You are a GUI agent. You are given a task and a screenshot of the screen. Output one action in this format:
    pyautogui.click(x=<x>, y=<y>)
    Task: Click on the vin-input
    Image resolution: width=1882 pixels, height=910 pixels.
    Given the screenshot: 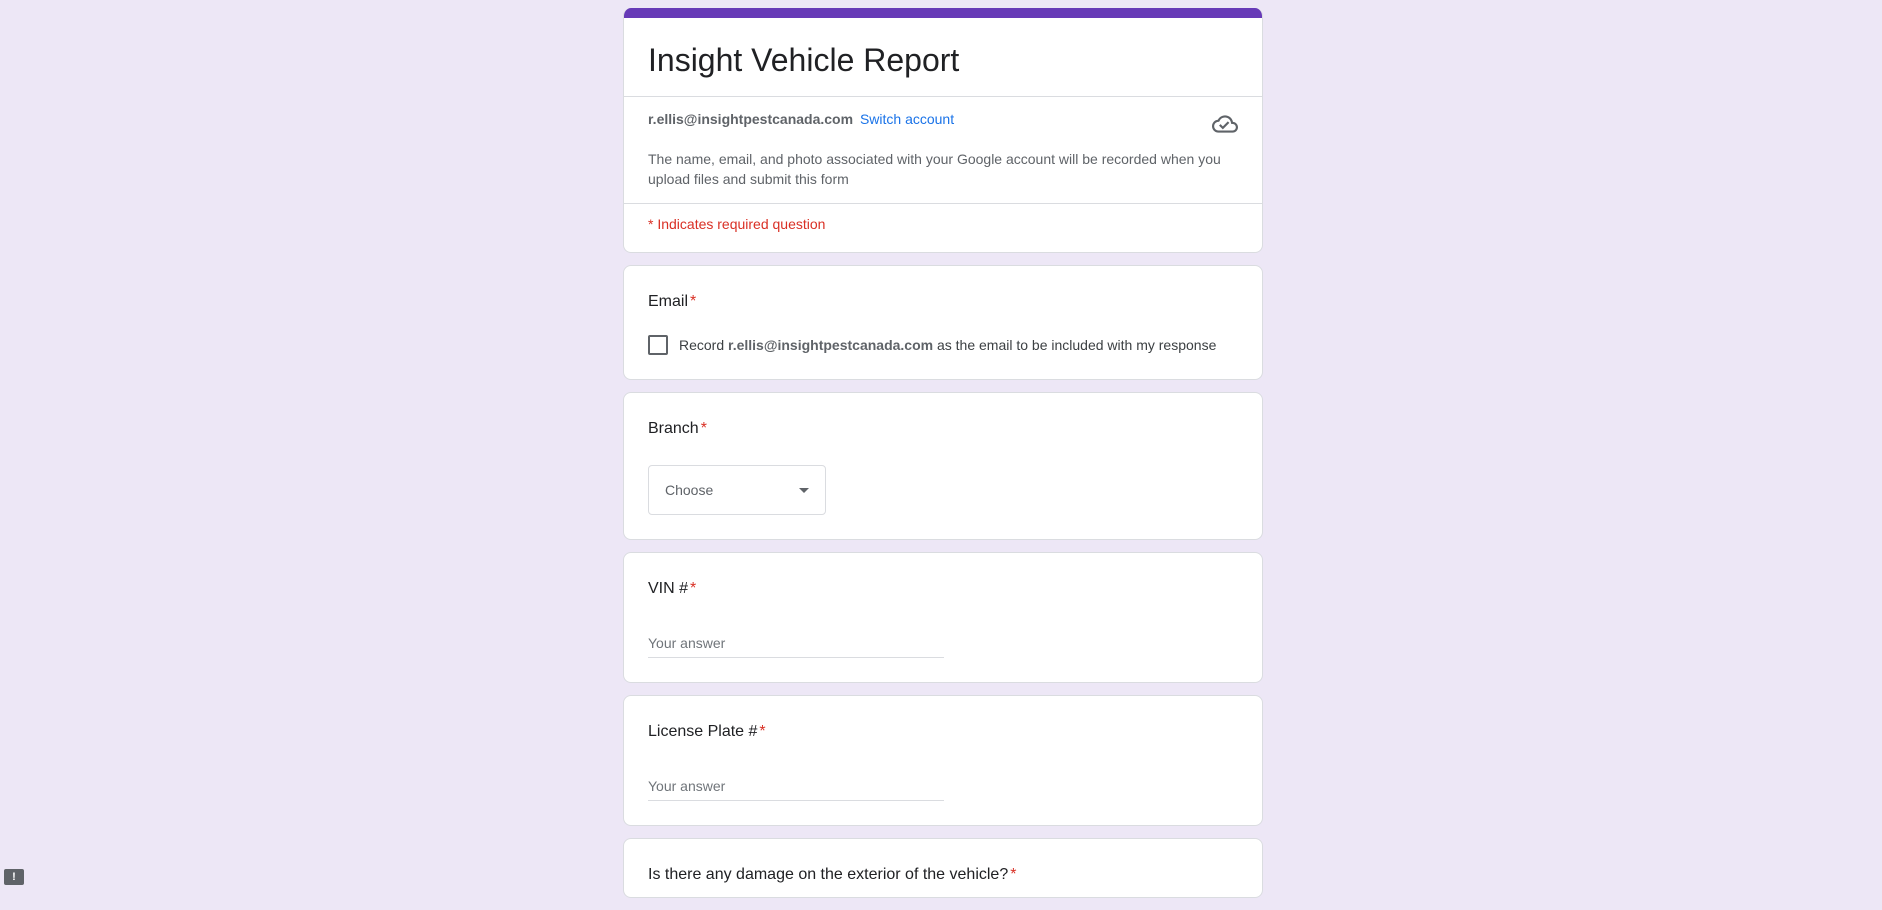 What is the action you would take?
    pyautogui.click(x=796, y=645)
    